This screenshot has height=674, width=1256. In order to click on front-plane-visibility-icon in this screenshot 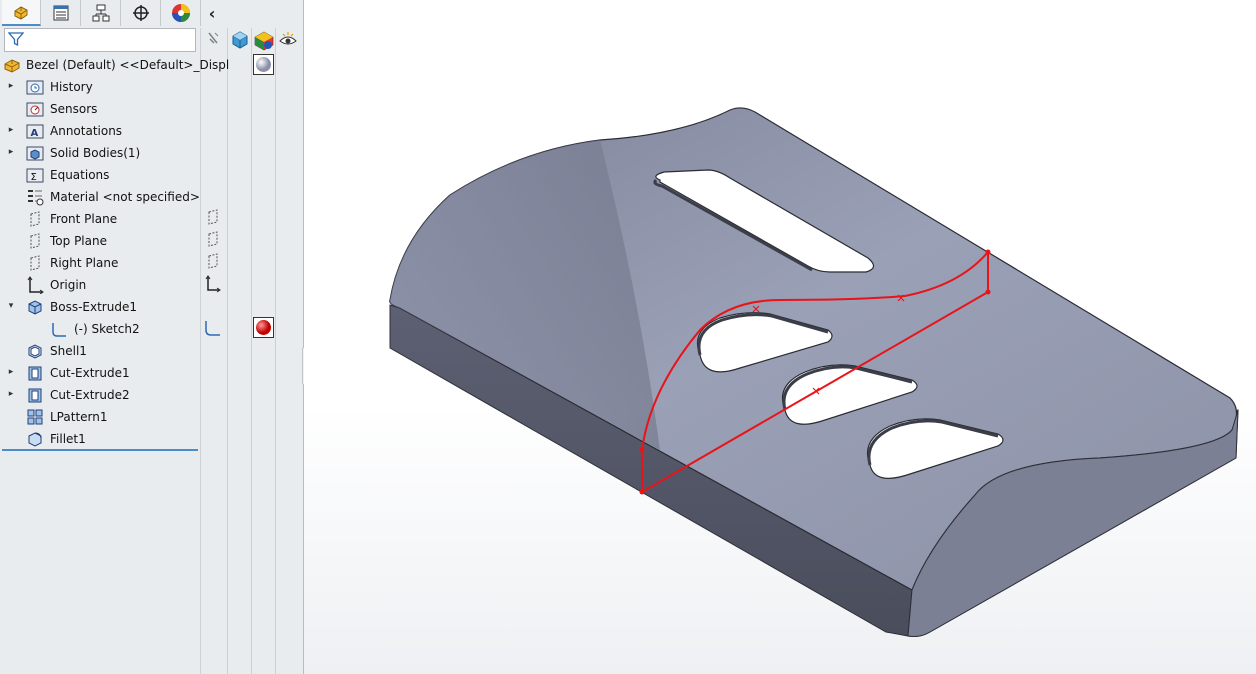, I will do `click(213, 218)`.